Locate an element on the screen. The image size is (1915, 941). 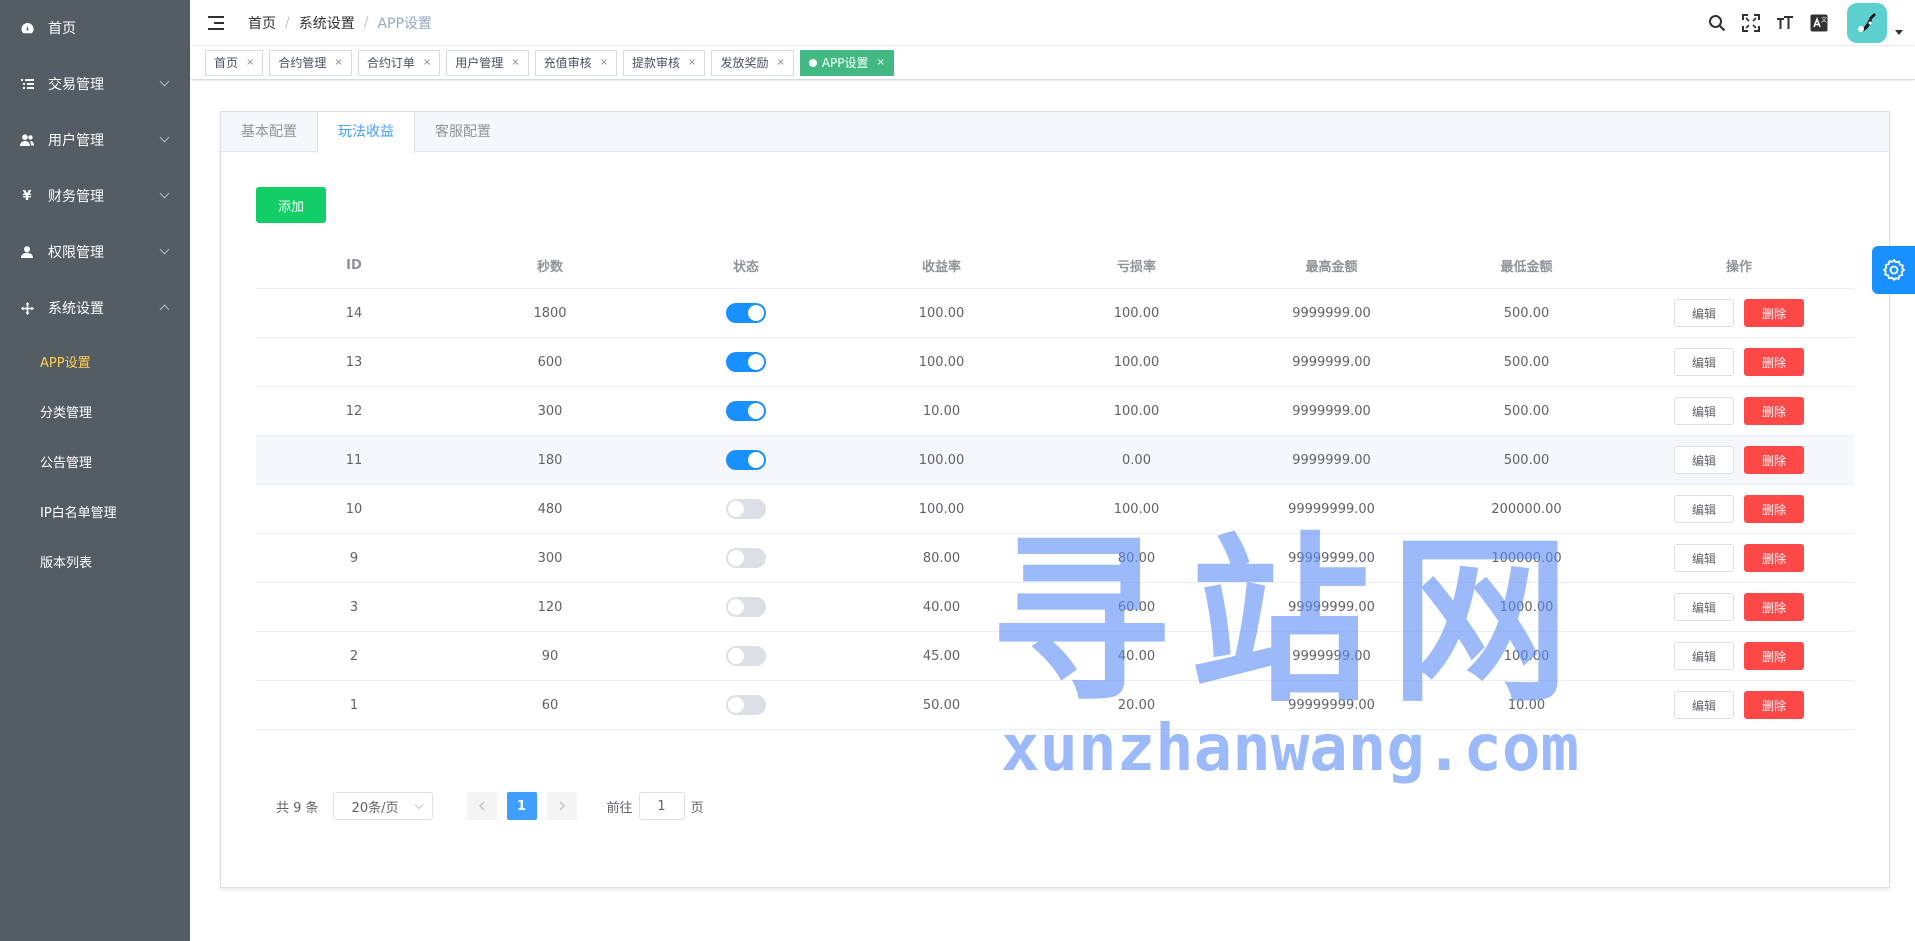
tag-contract-orders: 合约订单 × is located at coordinates (399, 62).